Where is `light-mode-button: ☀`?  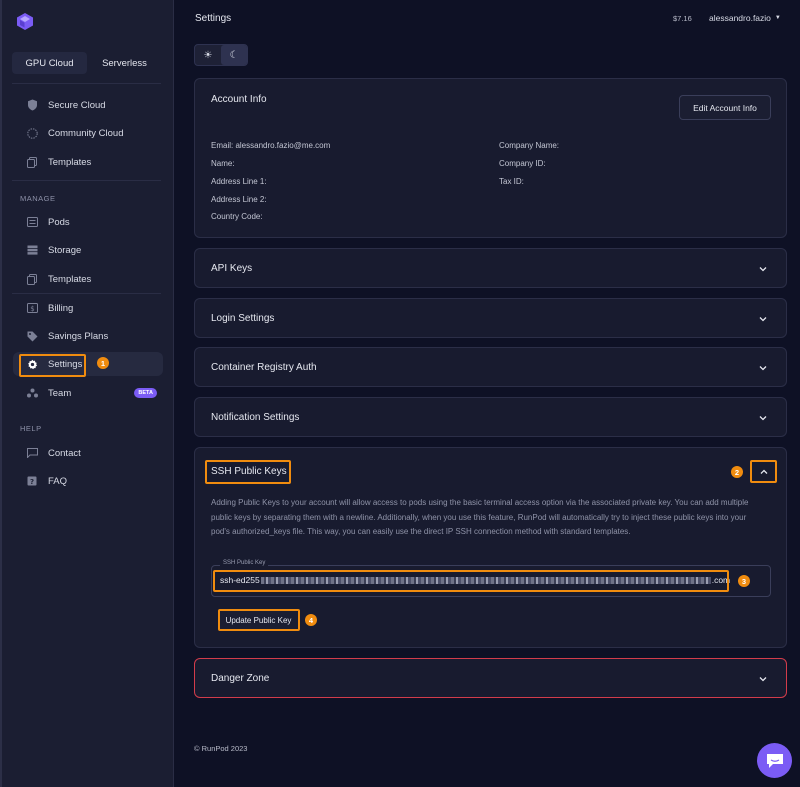 light-mode-button: ☀ is located at coordinates (208, 55).